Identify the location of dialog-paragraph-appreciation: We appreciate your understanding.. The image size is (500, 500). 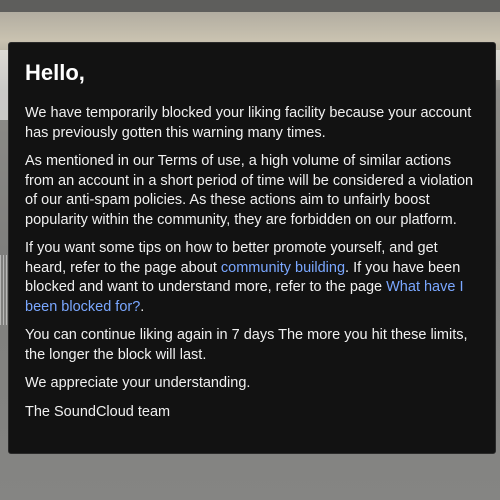
(138, 383).